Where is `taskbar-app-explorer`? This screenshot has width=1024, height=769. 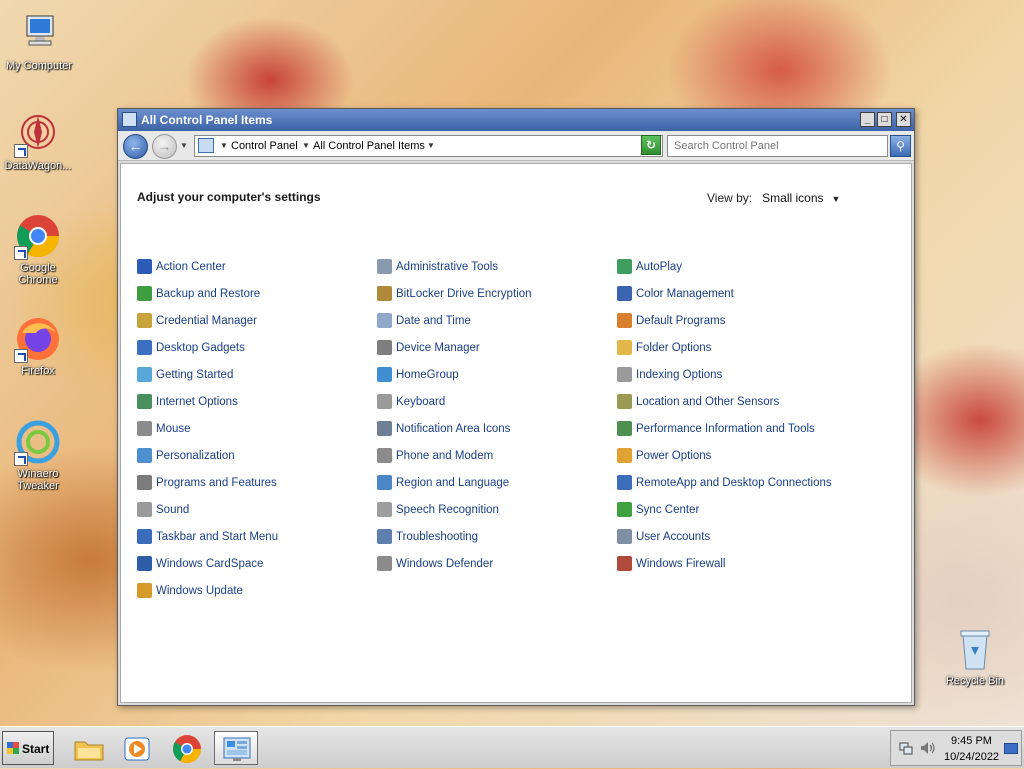 taskbar-app-explorer is located at coordinates (88, 748).